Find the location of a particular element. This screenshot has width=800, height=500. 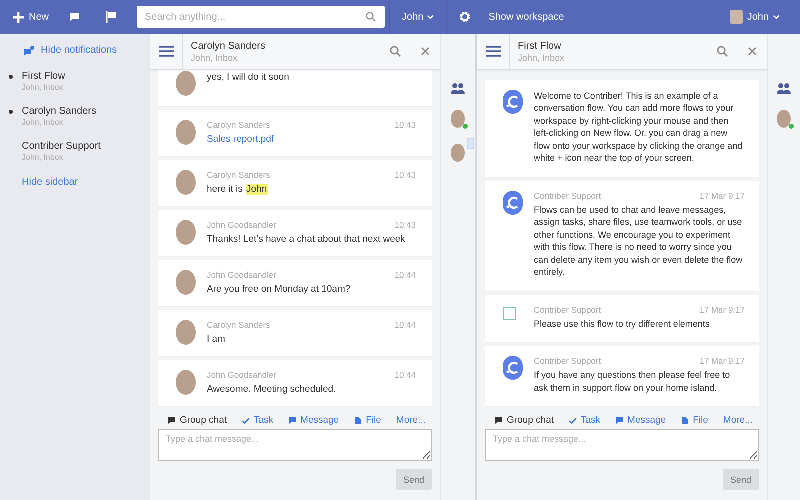

panel-title: Carolyn Sanders is located at coordinates (228, 46).